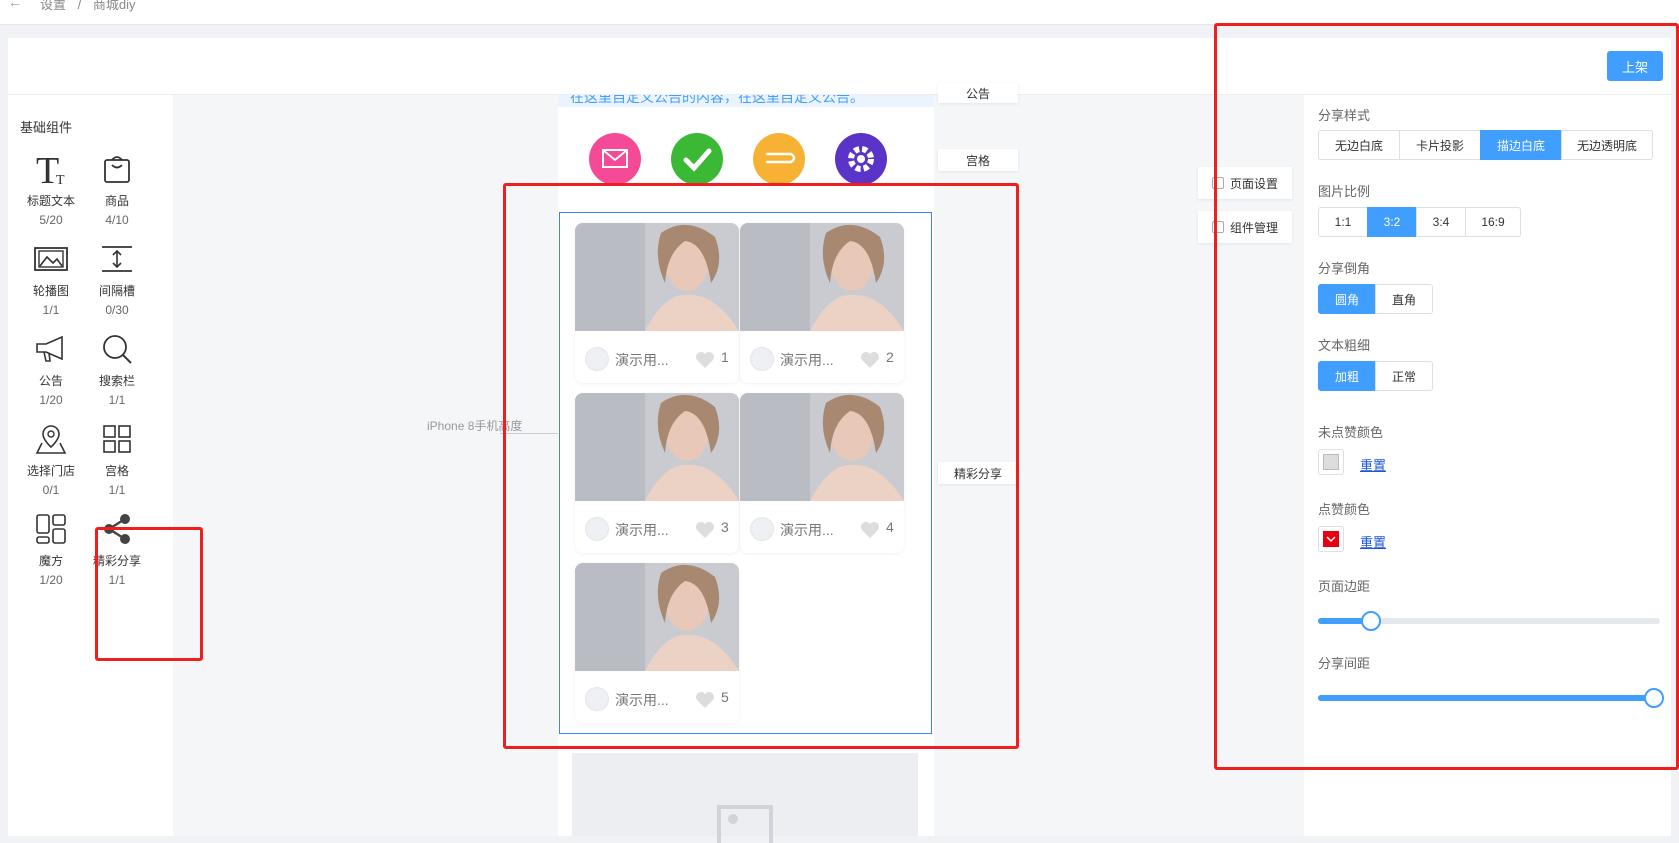 The image size is (1679, 843). Describe the element at coordinates (1635, 66) in the screenshot. I see `publish-button: 上架` at that location.